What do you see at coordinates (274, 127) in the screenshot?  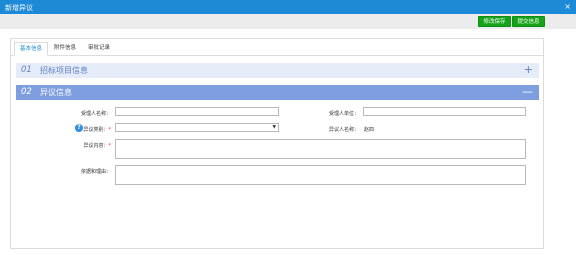 I see `chevron-down-icon: ▼` at bounding box center [274, 127].